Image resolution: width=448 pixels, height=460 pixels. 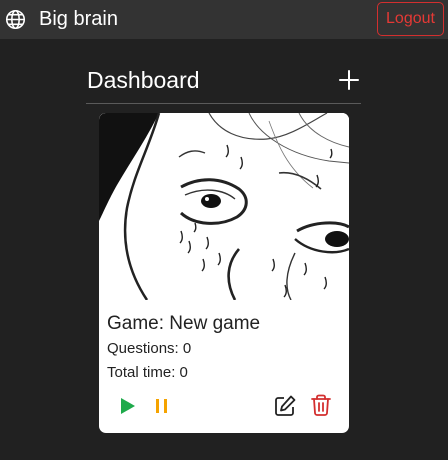 I want to click on delete-icon, so click(x=321, y=405).